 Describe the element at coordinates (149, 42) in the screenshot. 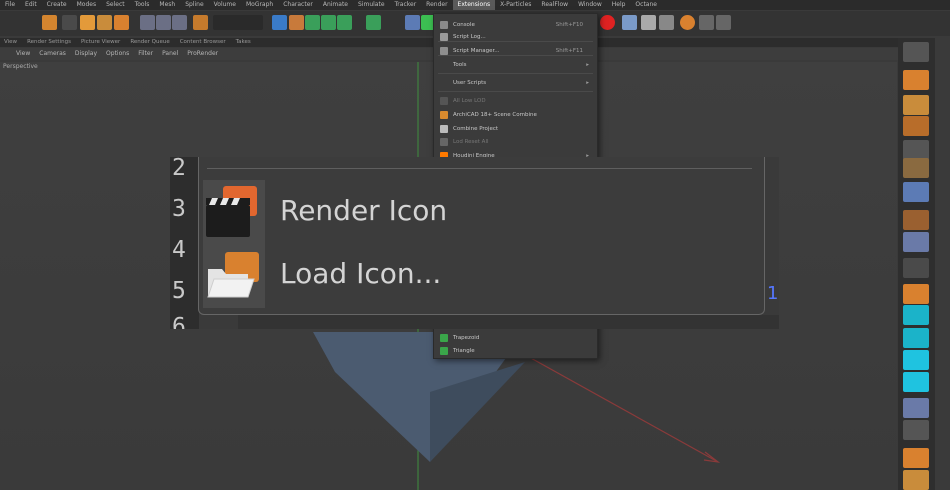

I see `panel-tab: Render Queue` at that location.